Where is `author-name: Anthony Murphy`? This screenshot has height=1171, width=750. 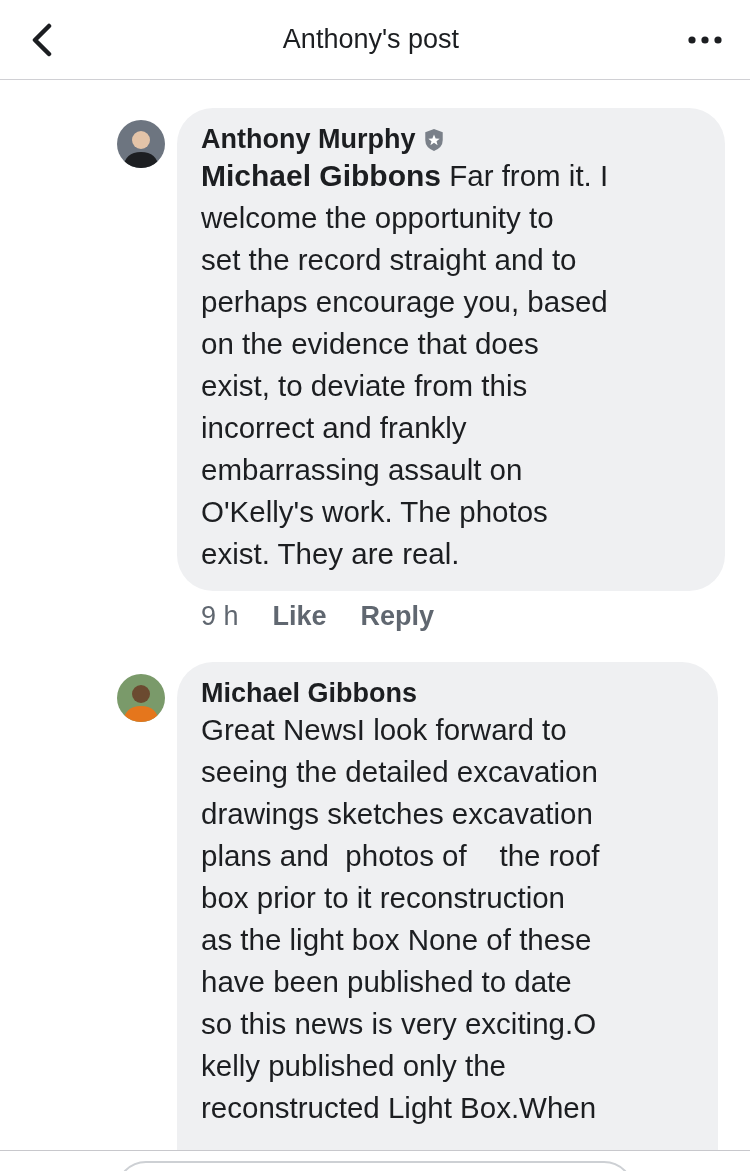
author-name: Anthony Murphy is located at coordinates (308, 139).